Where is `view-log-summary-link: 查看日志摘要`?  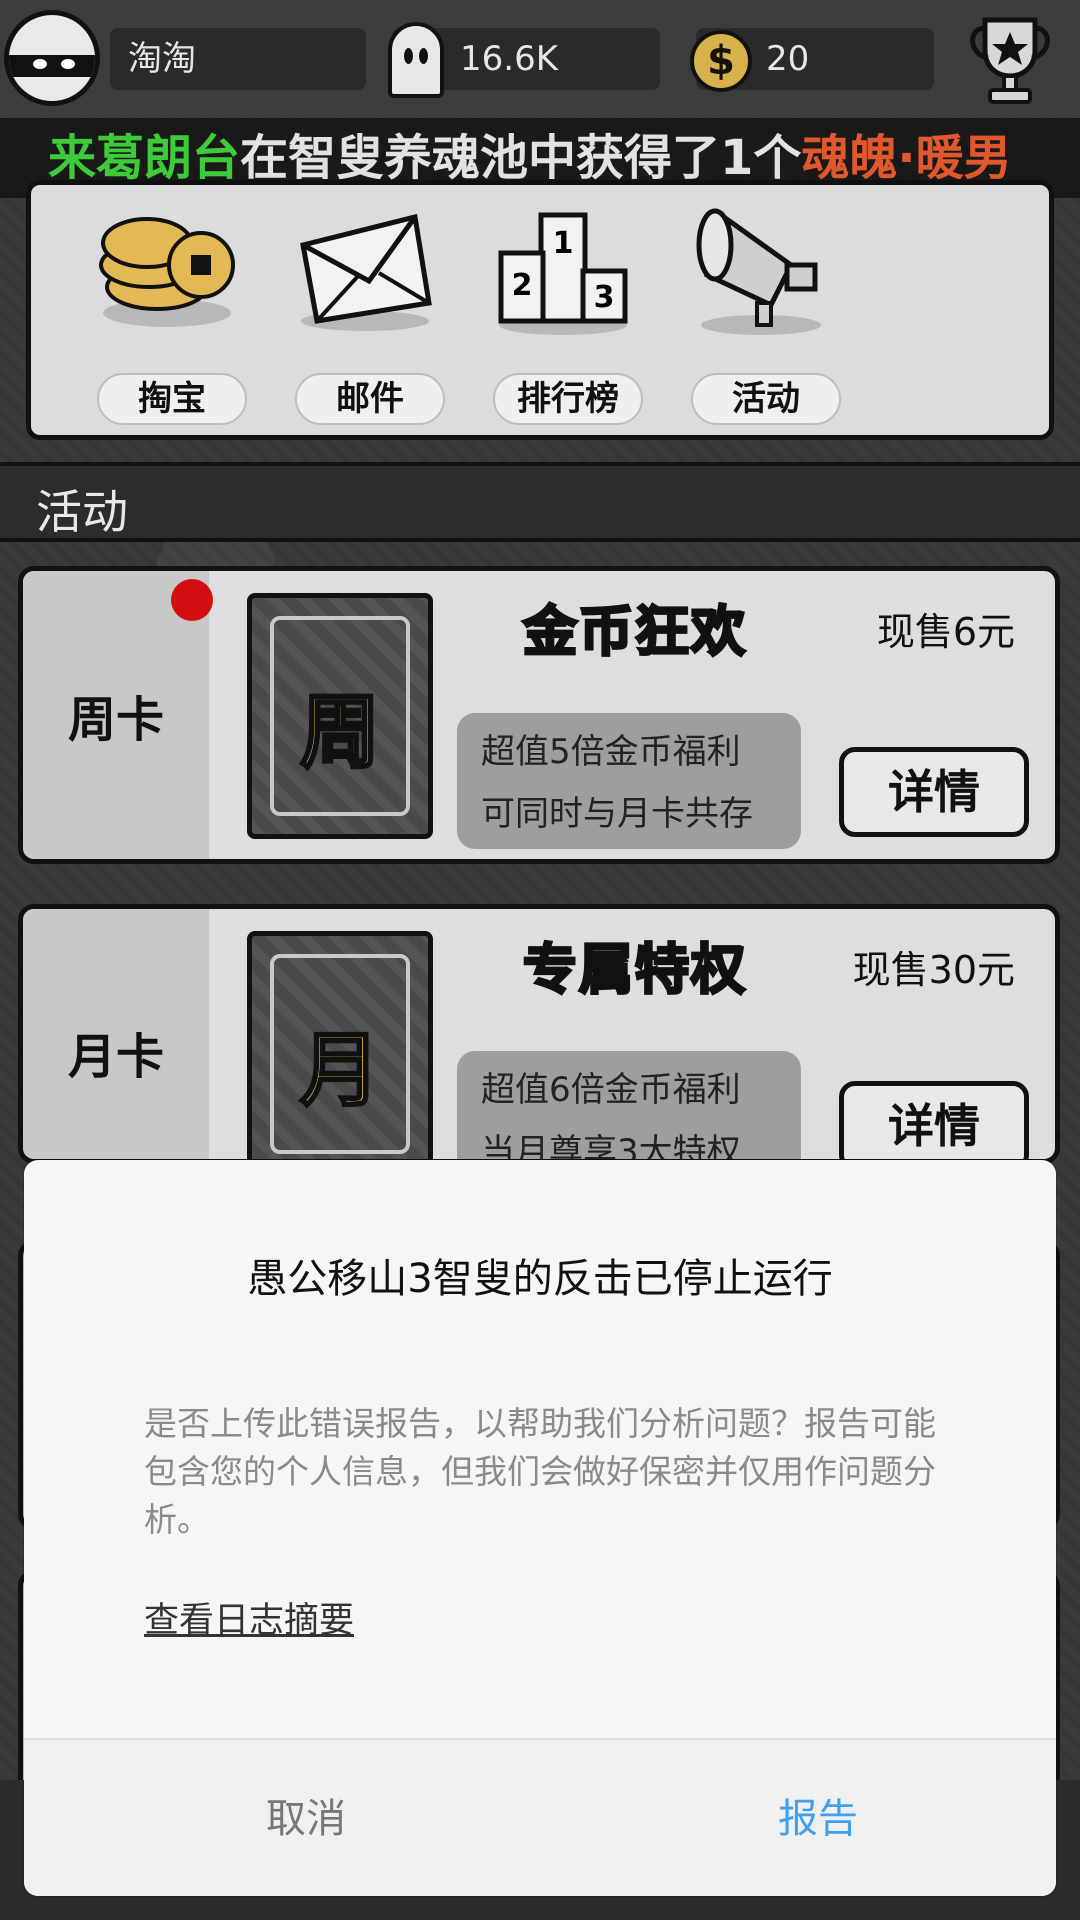
view-log-summary-link: 查看日志摘要 is located at coordinates (249, 1617).